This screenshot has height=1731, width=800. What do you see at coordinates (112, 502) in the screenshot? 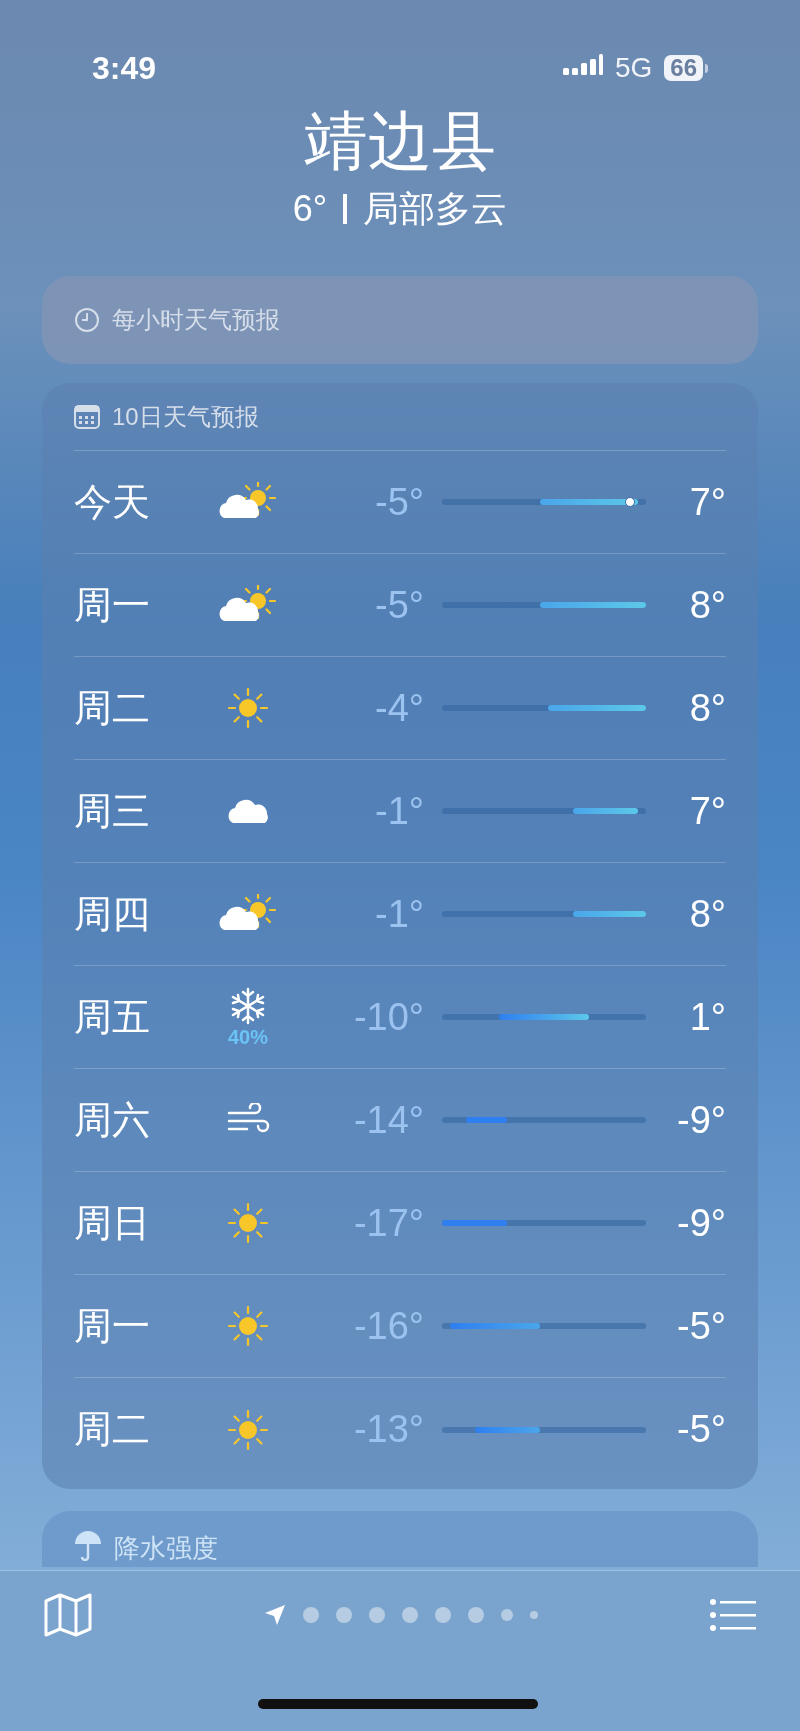
I see `day-label: 今天` at bounding box center [112, 502].